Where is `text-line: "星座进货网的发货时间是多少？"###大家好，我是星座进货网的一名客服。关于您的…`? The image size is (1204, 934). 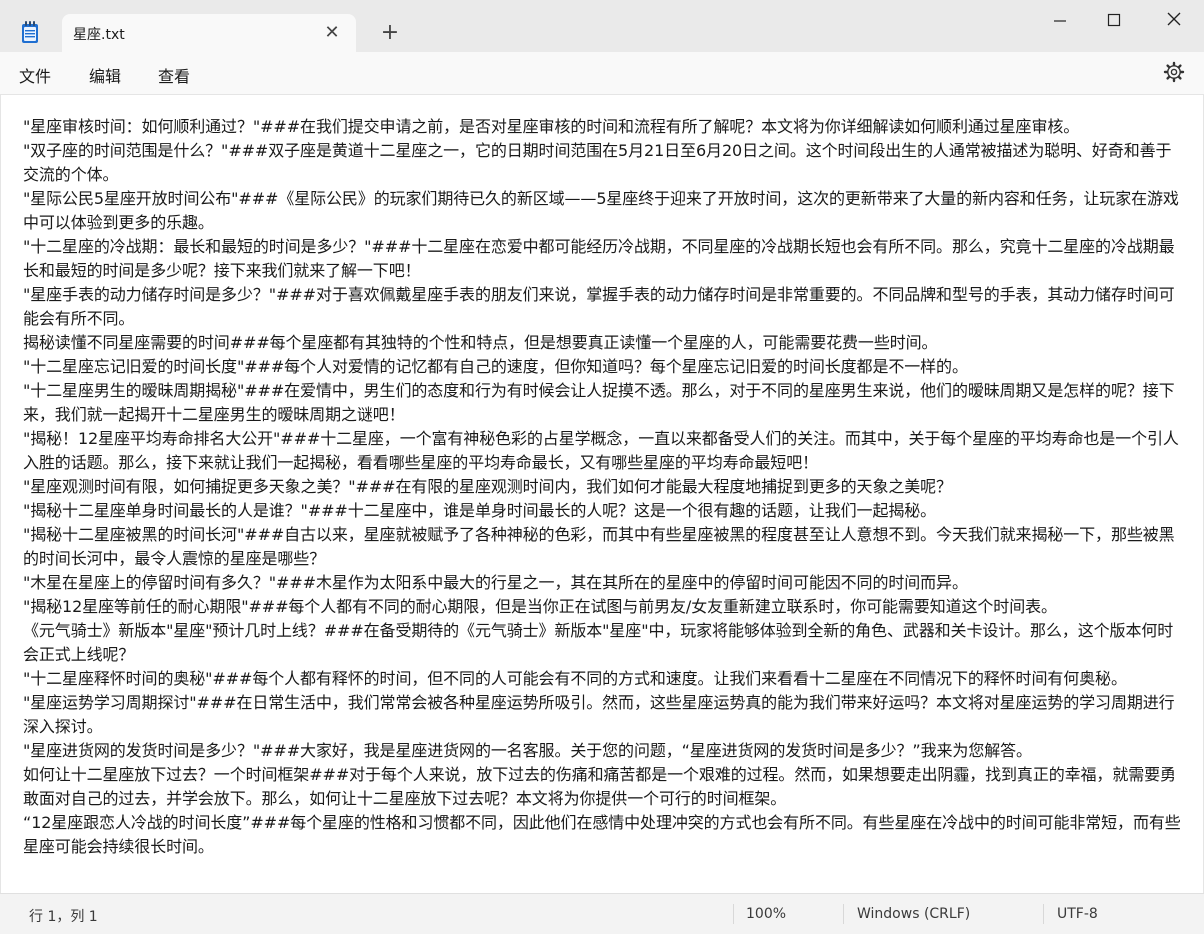
text-line: "星座进货网的发货时间是多少？"###大家好，我是星座进货网的一名客服。关于您的… is located at coordinates (527, 750).